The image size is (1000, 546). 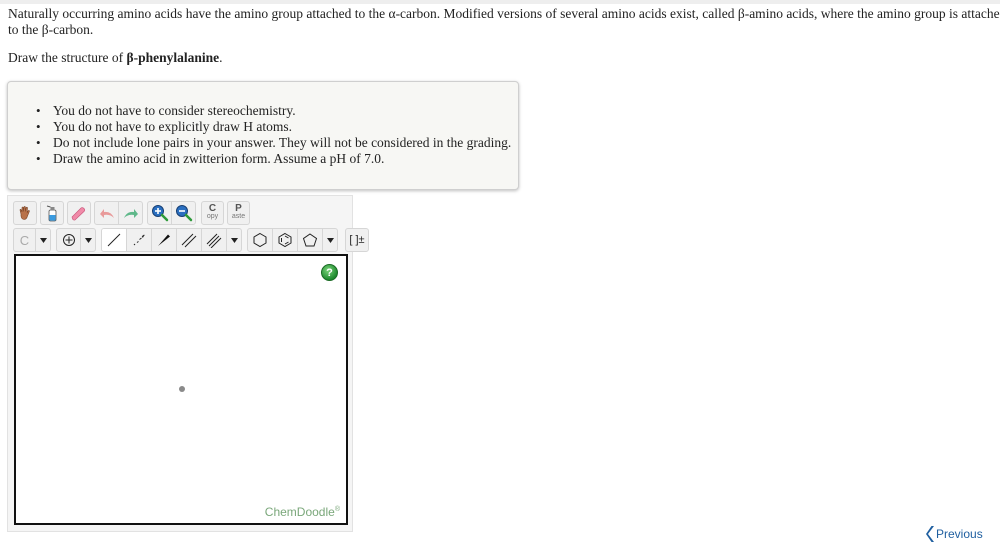 I want to click on double-bond-icon, so click(x=189, y=240).